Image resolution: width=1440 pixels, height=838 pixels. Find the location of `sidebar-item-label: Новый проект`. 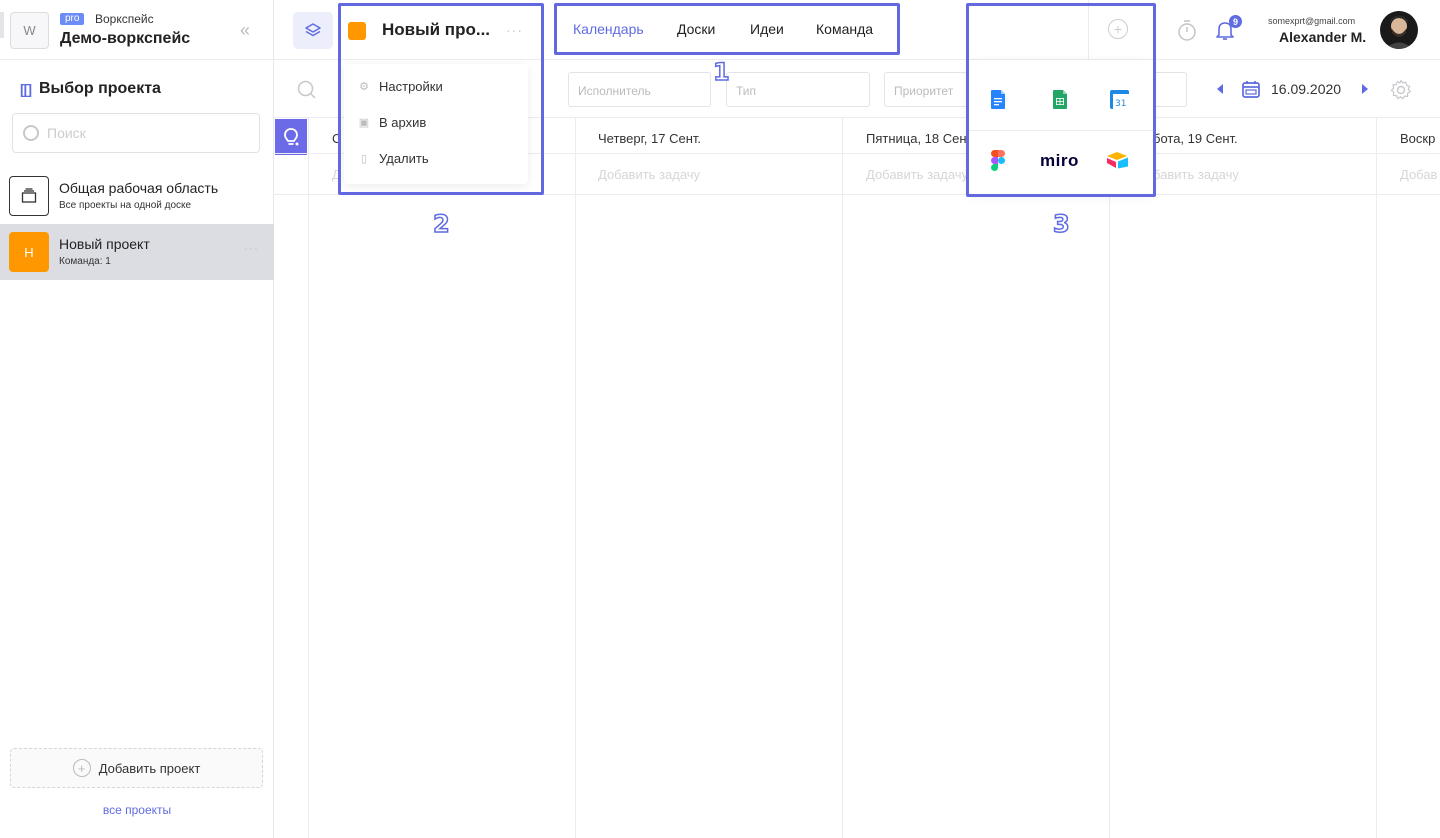

sidebar-item-label: Новый проект is located at coordinates (104, 244).